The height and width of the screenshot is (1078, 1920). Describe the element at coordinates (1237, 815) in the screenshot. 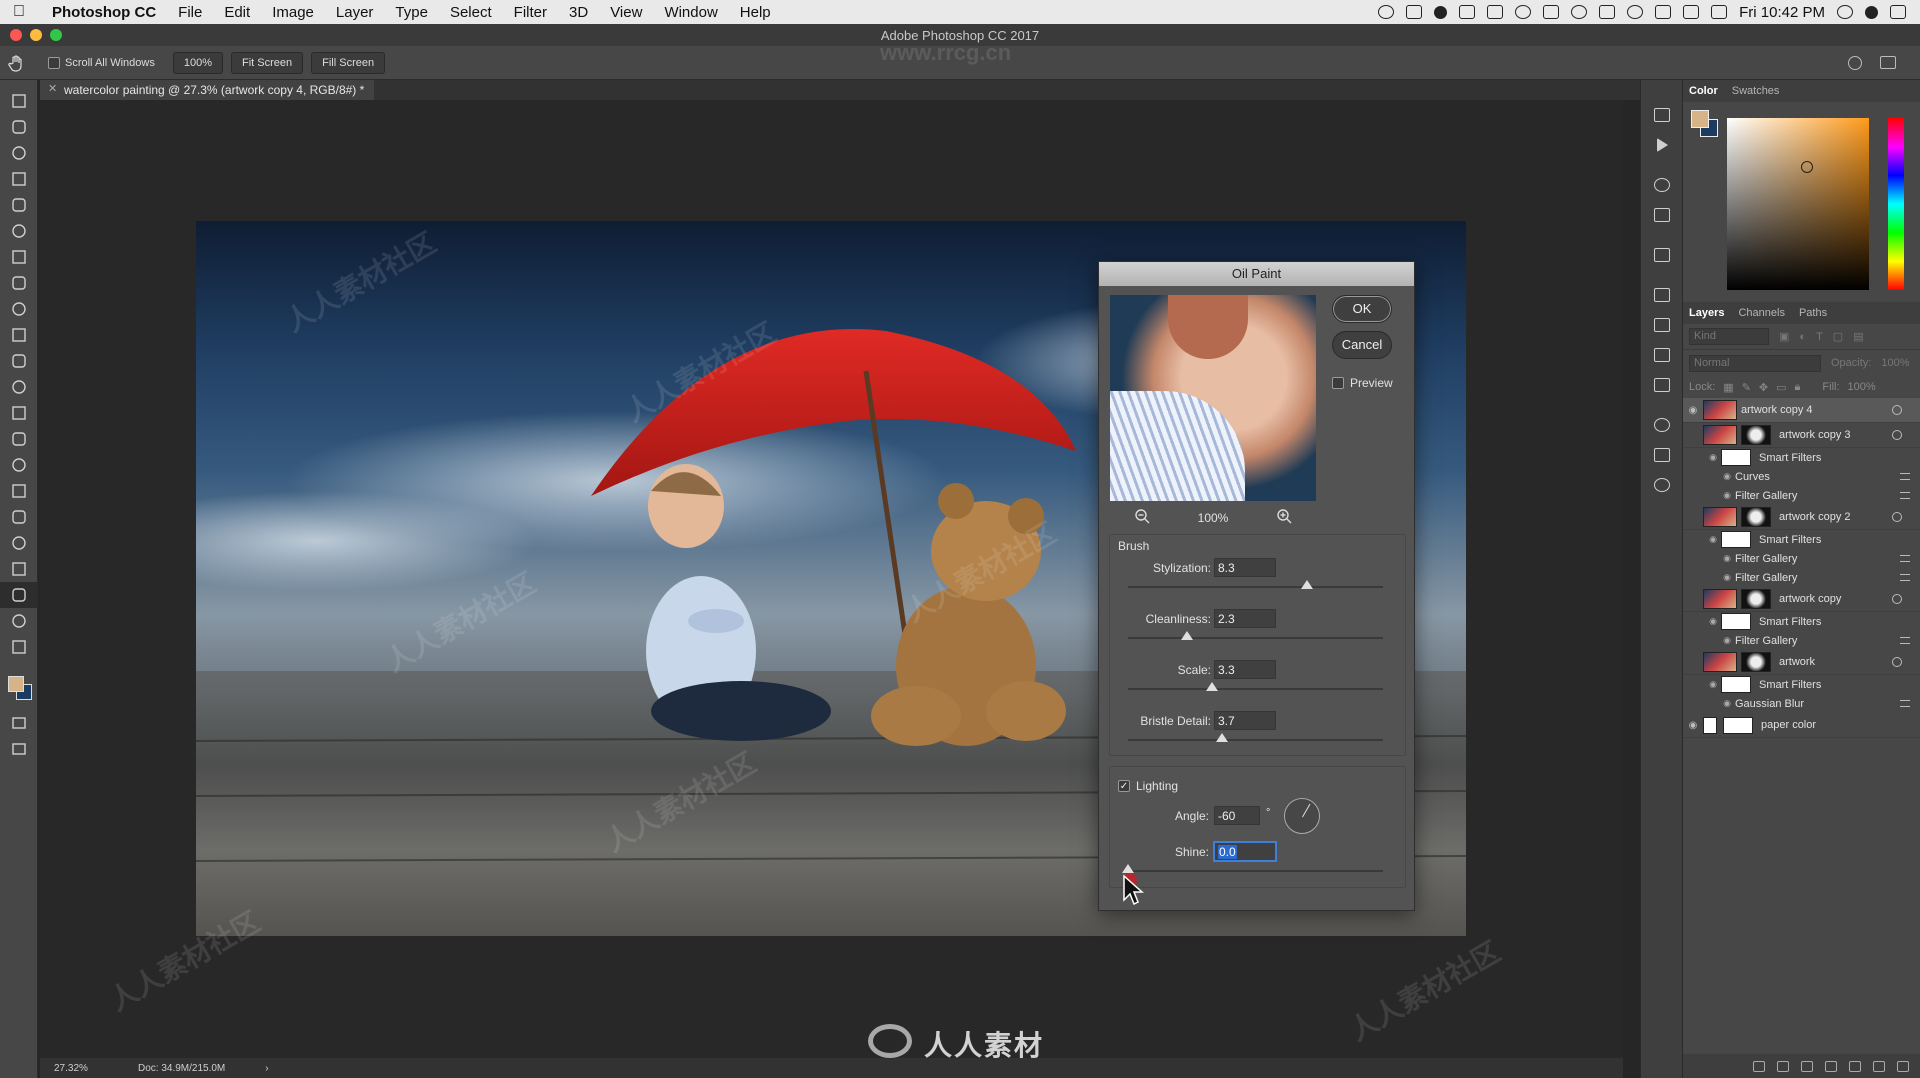

I see `angle-input: -60` at that location.